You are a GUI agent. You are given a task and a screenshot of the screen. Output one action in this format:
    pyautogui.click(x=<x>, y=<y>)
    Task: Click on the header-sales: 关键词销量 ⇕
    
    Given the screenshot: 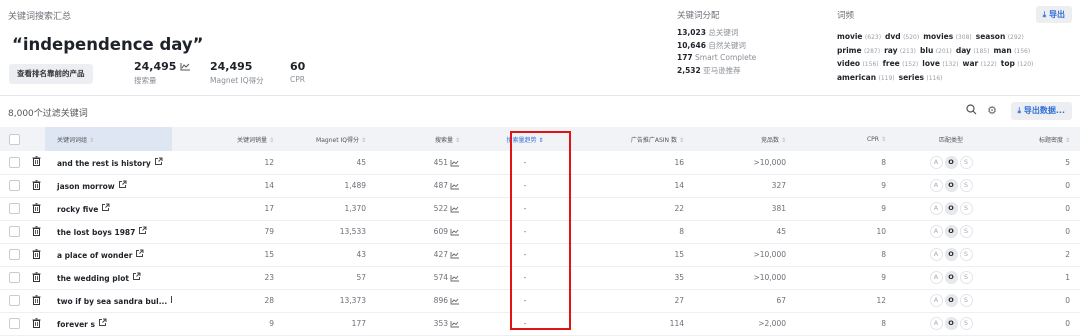 What is the action you would take?
    pyautogui.click(x=228, y=139)
    